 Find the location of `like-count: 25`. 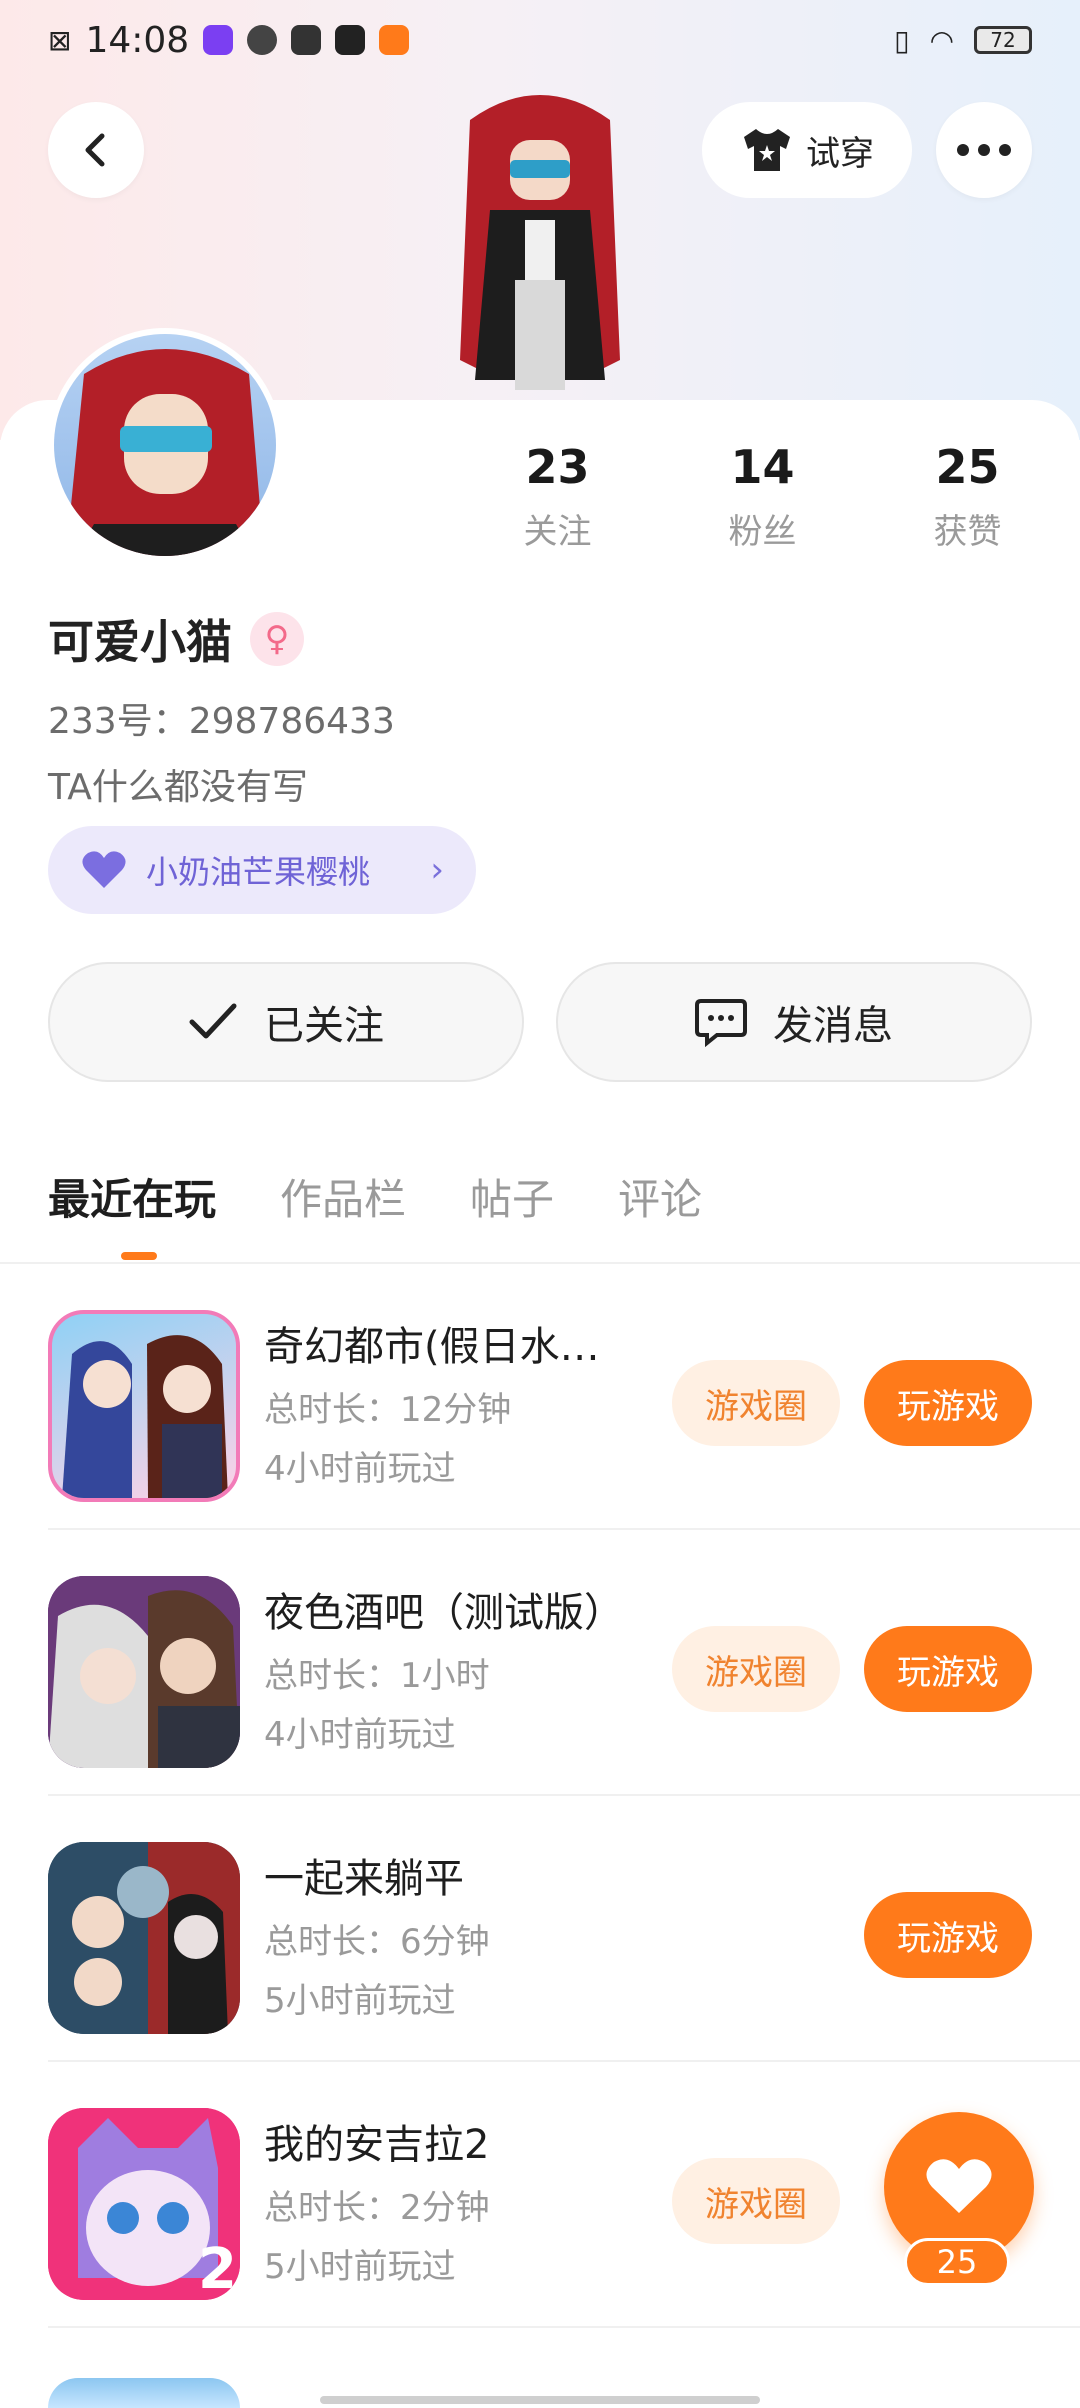

like-count: 25 is located at coordinates (957, 2262).